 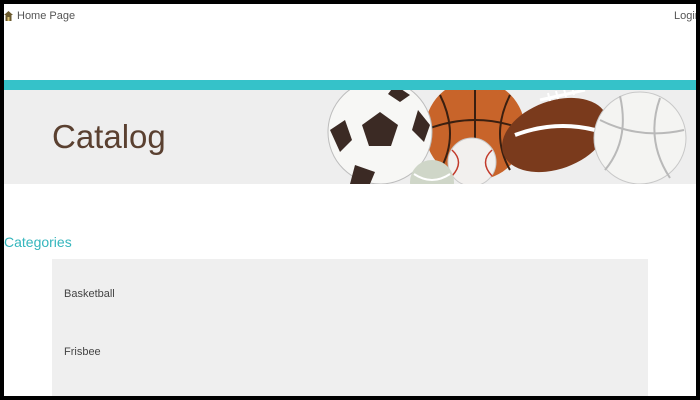 I want to click on home-icon, so click(x=8, y=15).